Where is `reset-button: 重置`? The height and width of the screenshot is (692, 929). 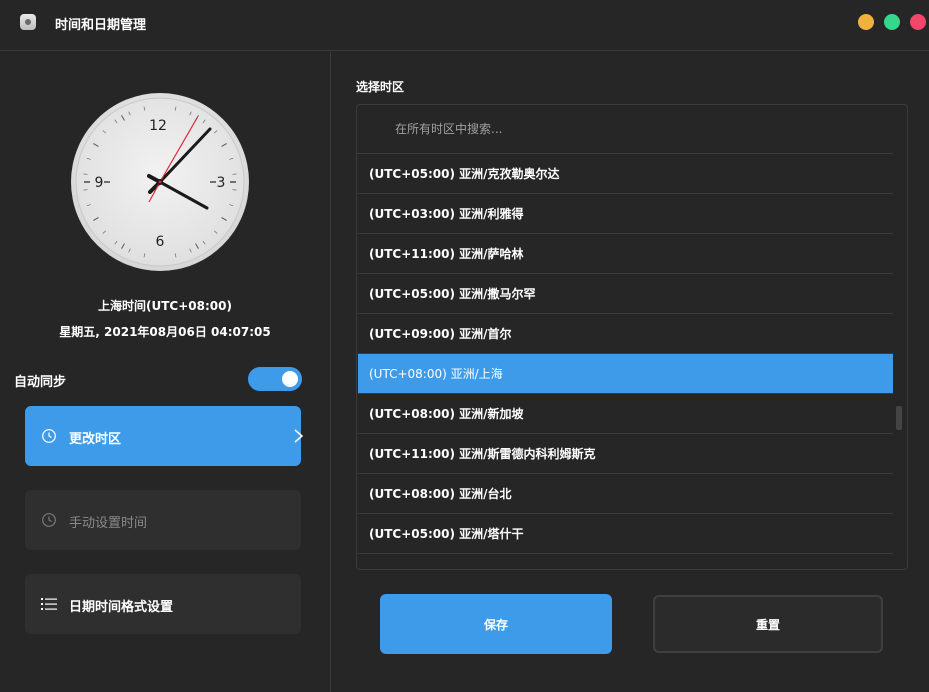
reset-button: 重置 is located at coordinates (768, 624).